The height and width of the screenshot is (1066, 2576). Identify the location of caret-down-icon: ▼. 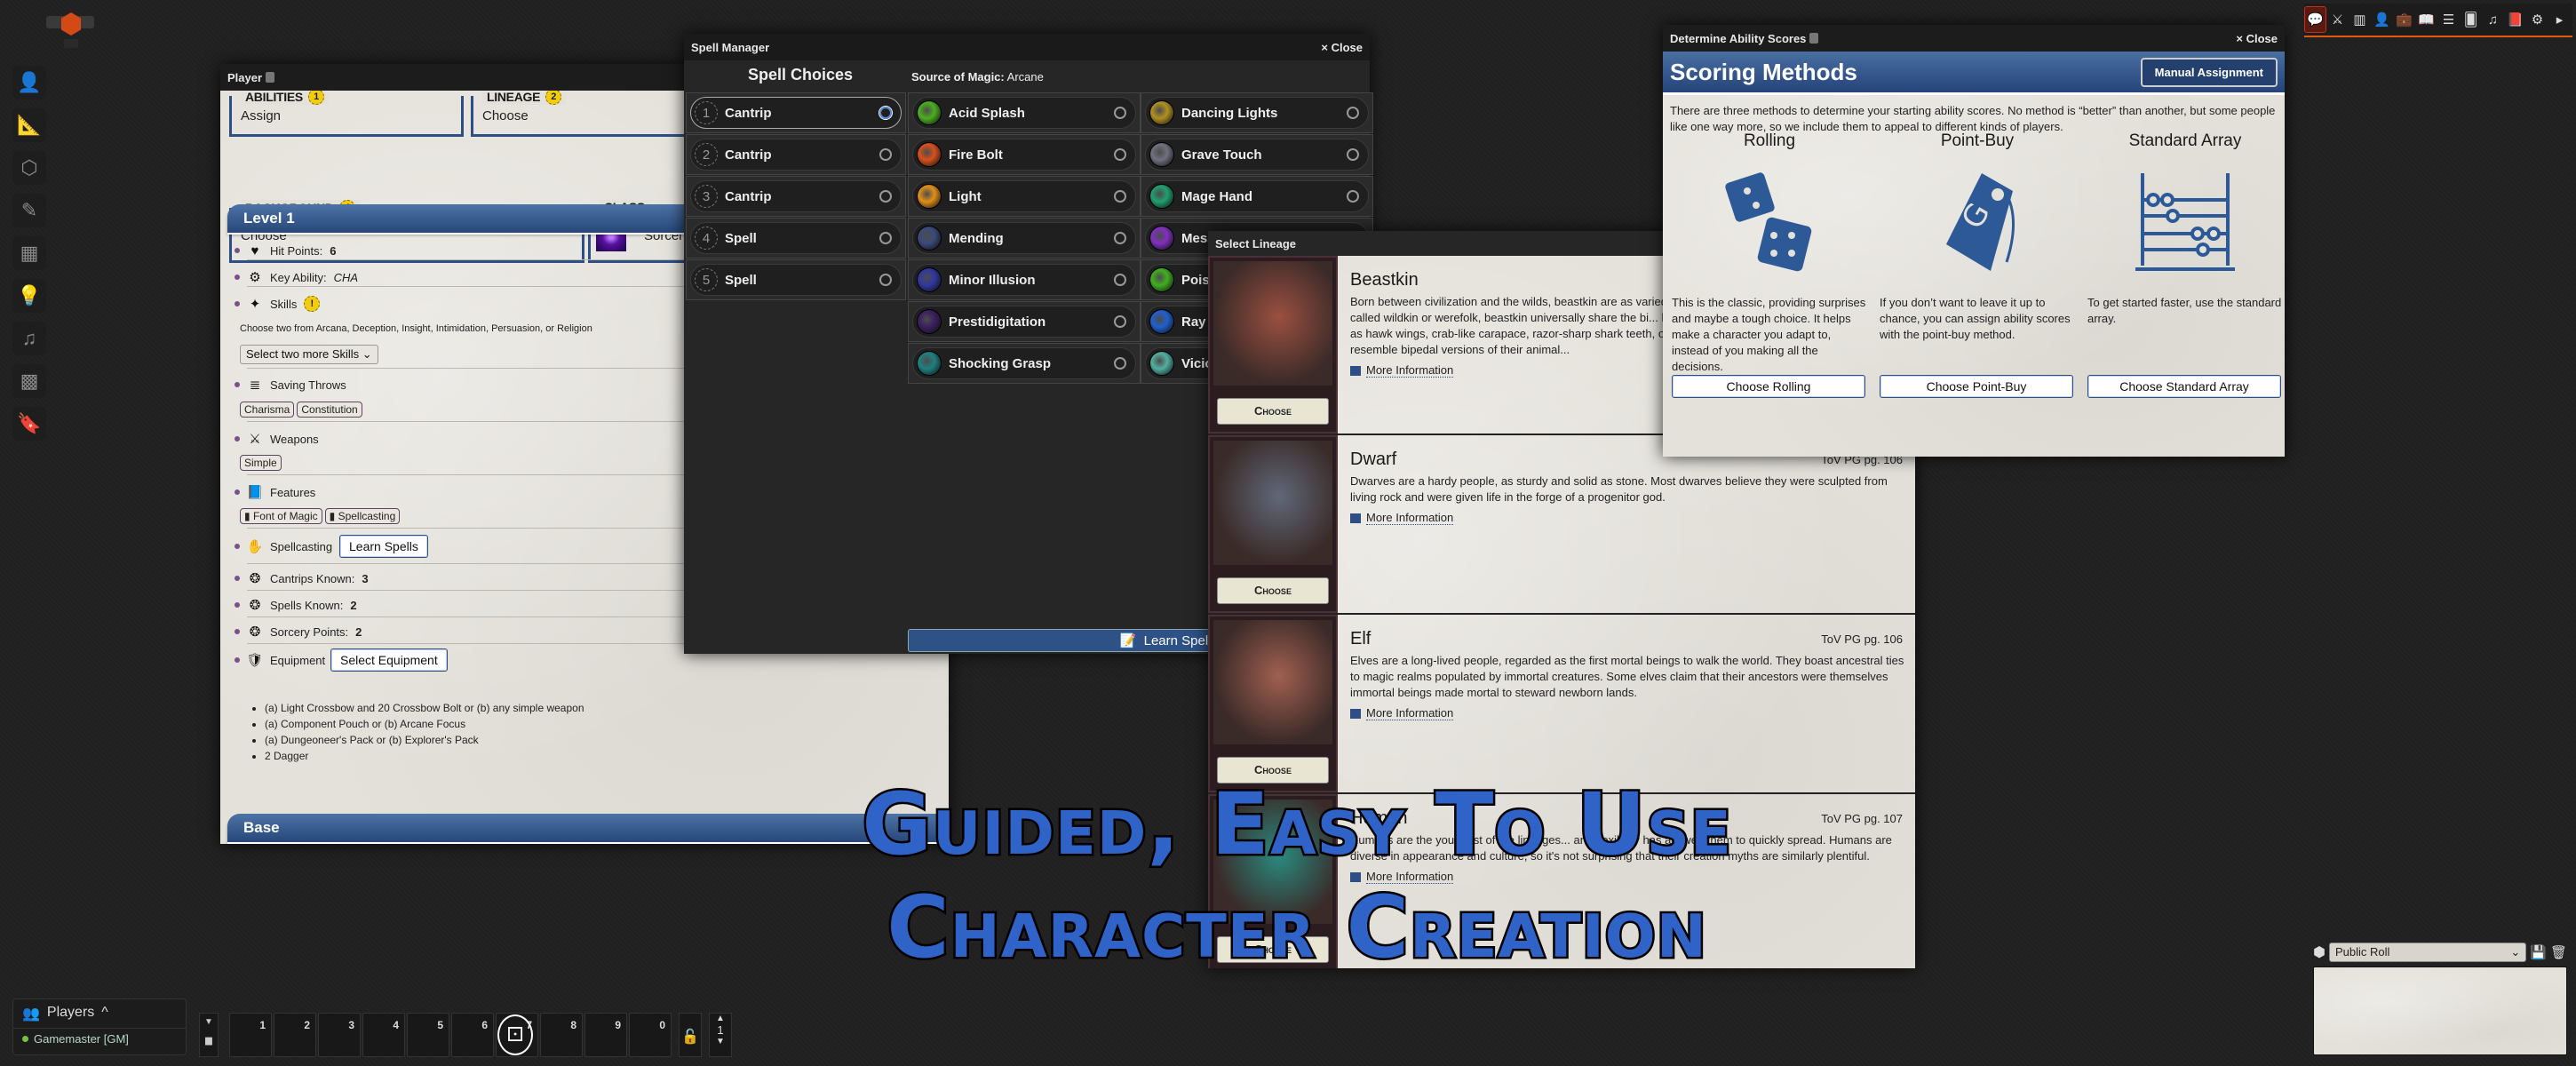
(209, 1022).